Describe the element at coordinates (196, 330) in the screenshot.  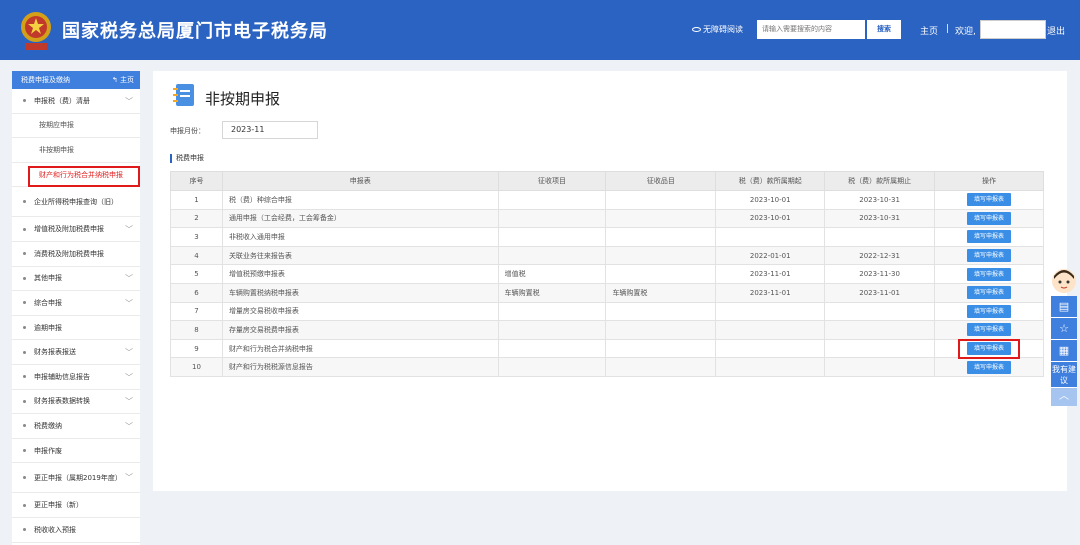
I see `cell-no: 8` at that location.